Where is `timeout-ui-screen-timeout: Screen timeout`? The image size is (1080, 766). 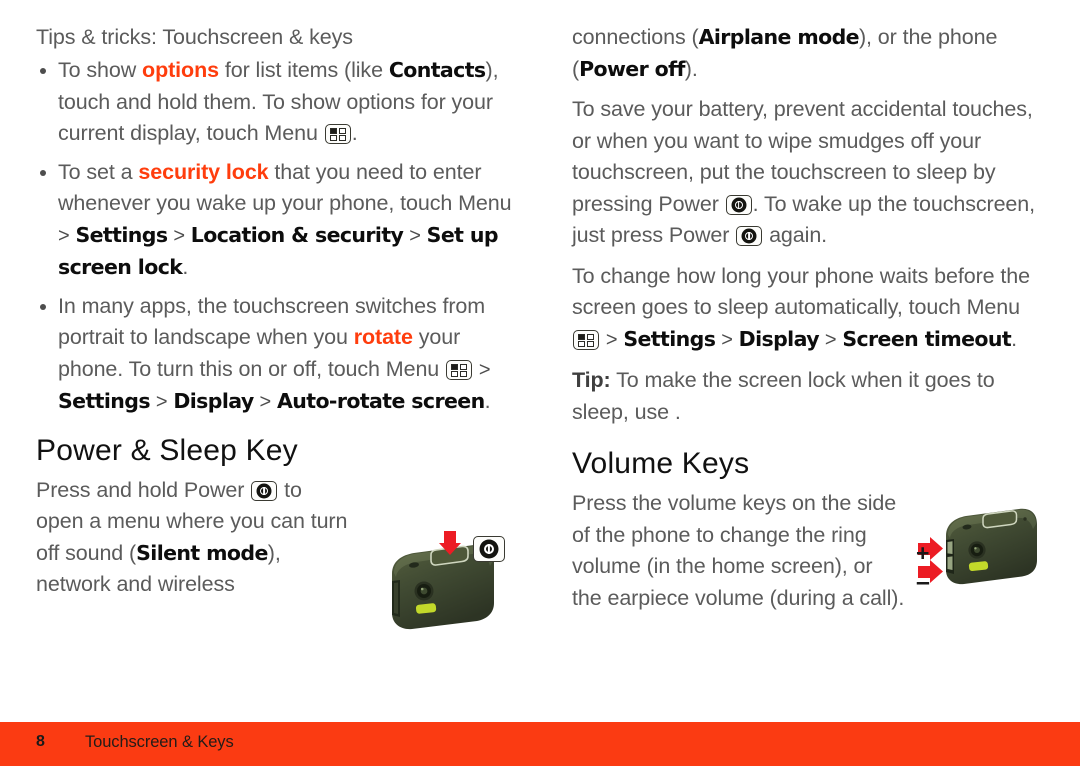 timeout-ui-screen-timeout: Screen timeout is located at coordinates (927, 338).